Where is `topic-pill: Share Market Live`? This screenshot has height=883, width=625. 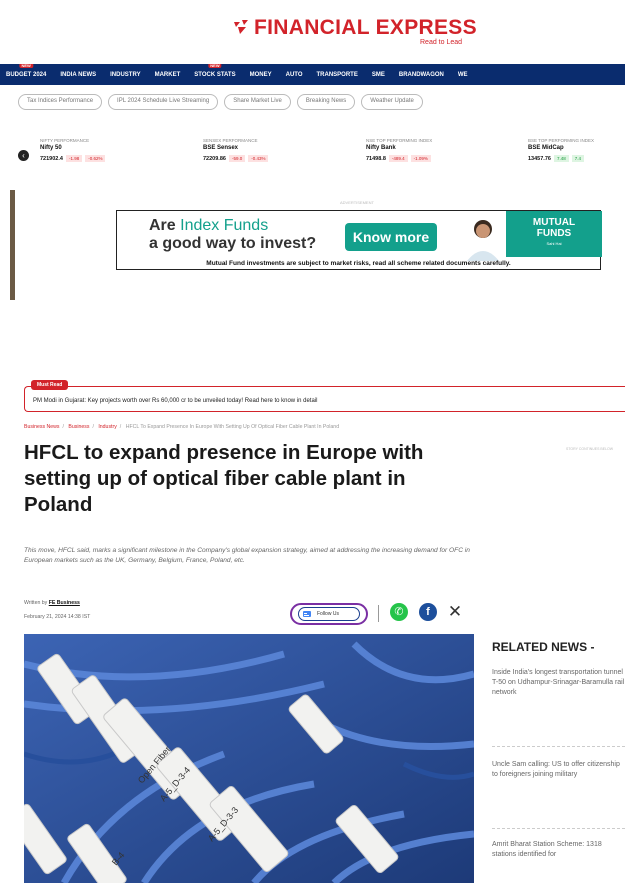
topic-pill: Share Market Live is located at coordinates (257, 102).